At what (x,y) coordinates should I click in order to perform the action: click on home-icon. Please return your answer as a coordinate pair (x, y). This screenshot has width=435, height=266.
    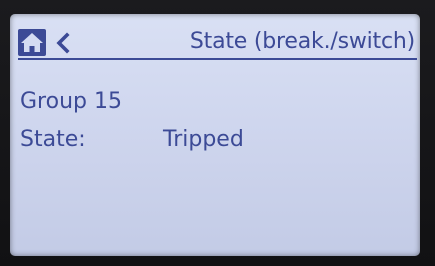
    Looking at the image, I should click on (32, 42).